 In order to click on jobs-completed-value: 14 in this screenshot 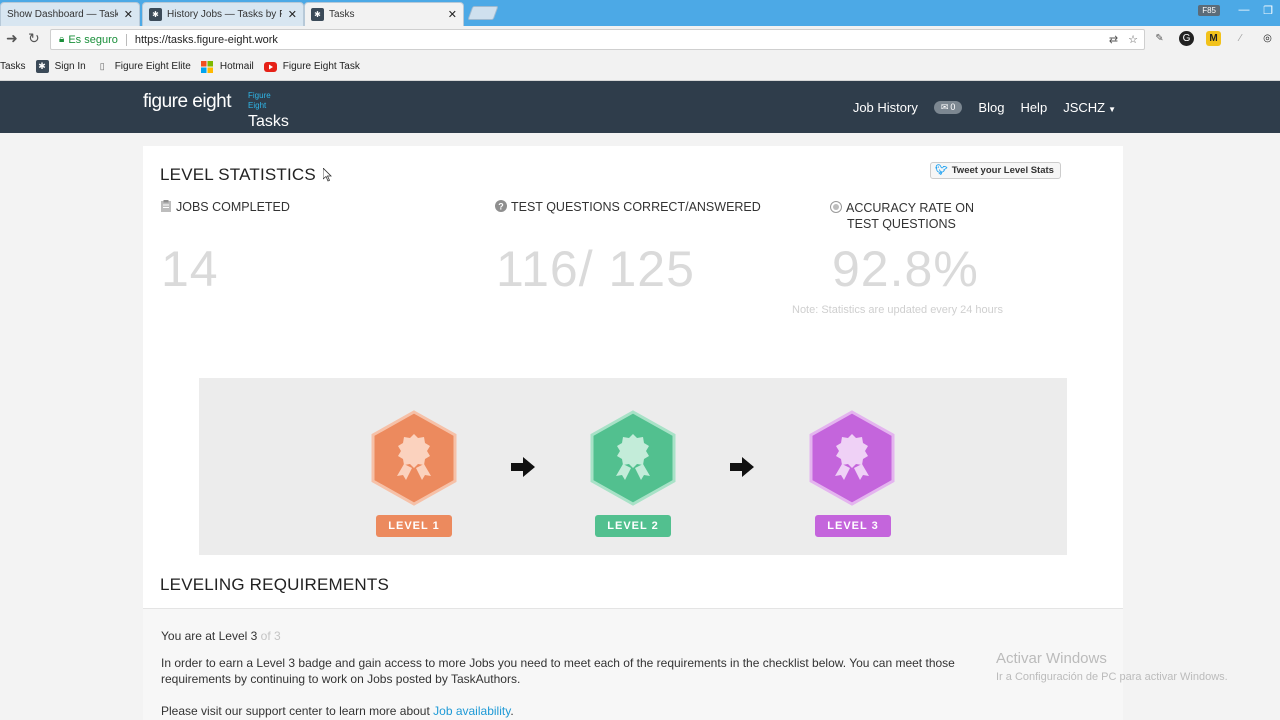, I will do `click(190, 269)`.